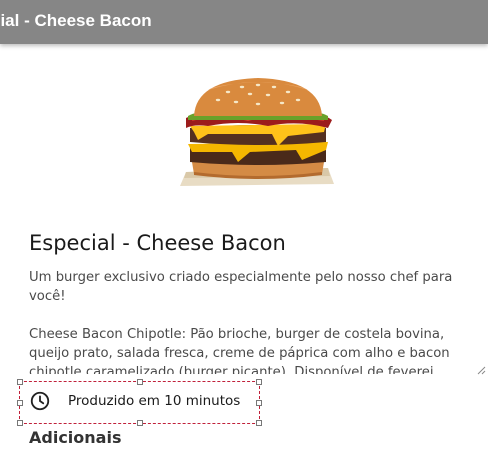  I want to click on extras-heading: Adicionais, so click(75, 437).